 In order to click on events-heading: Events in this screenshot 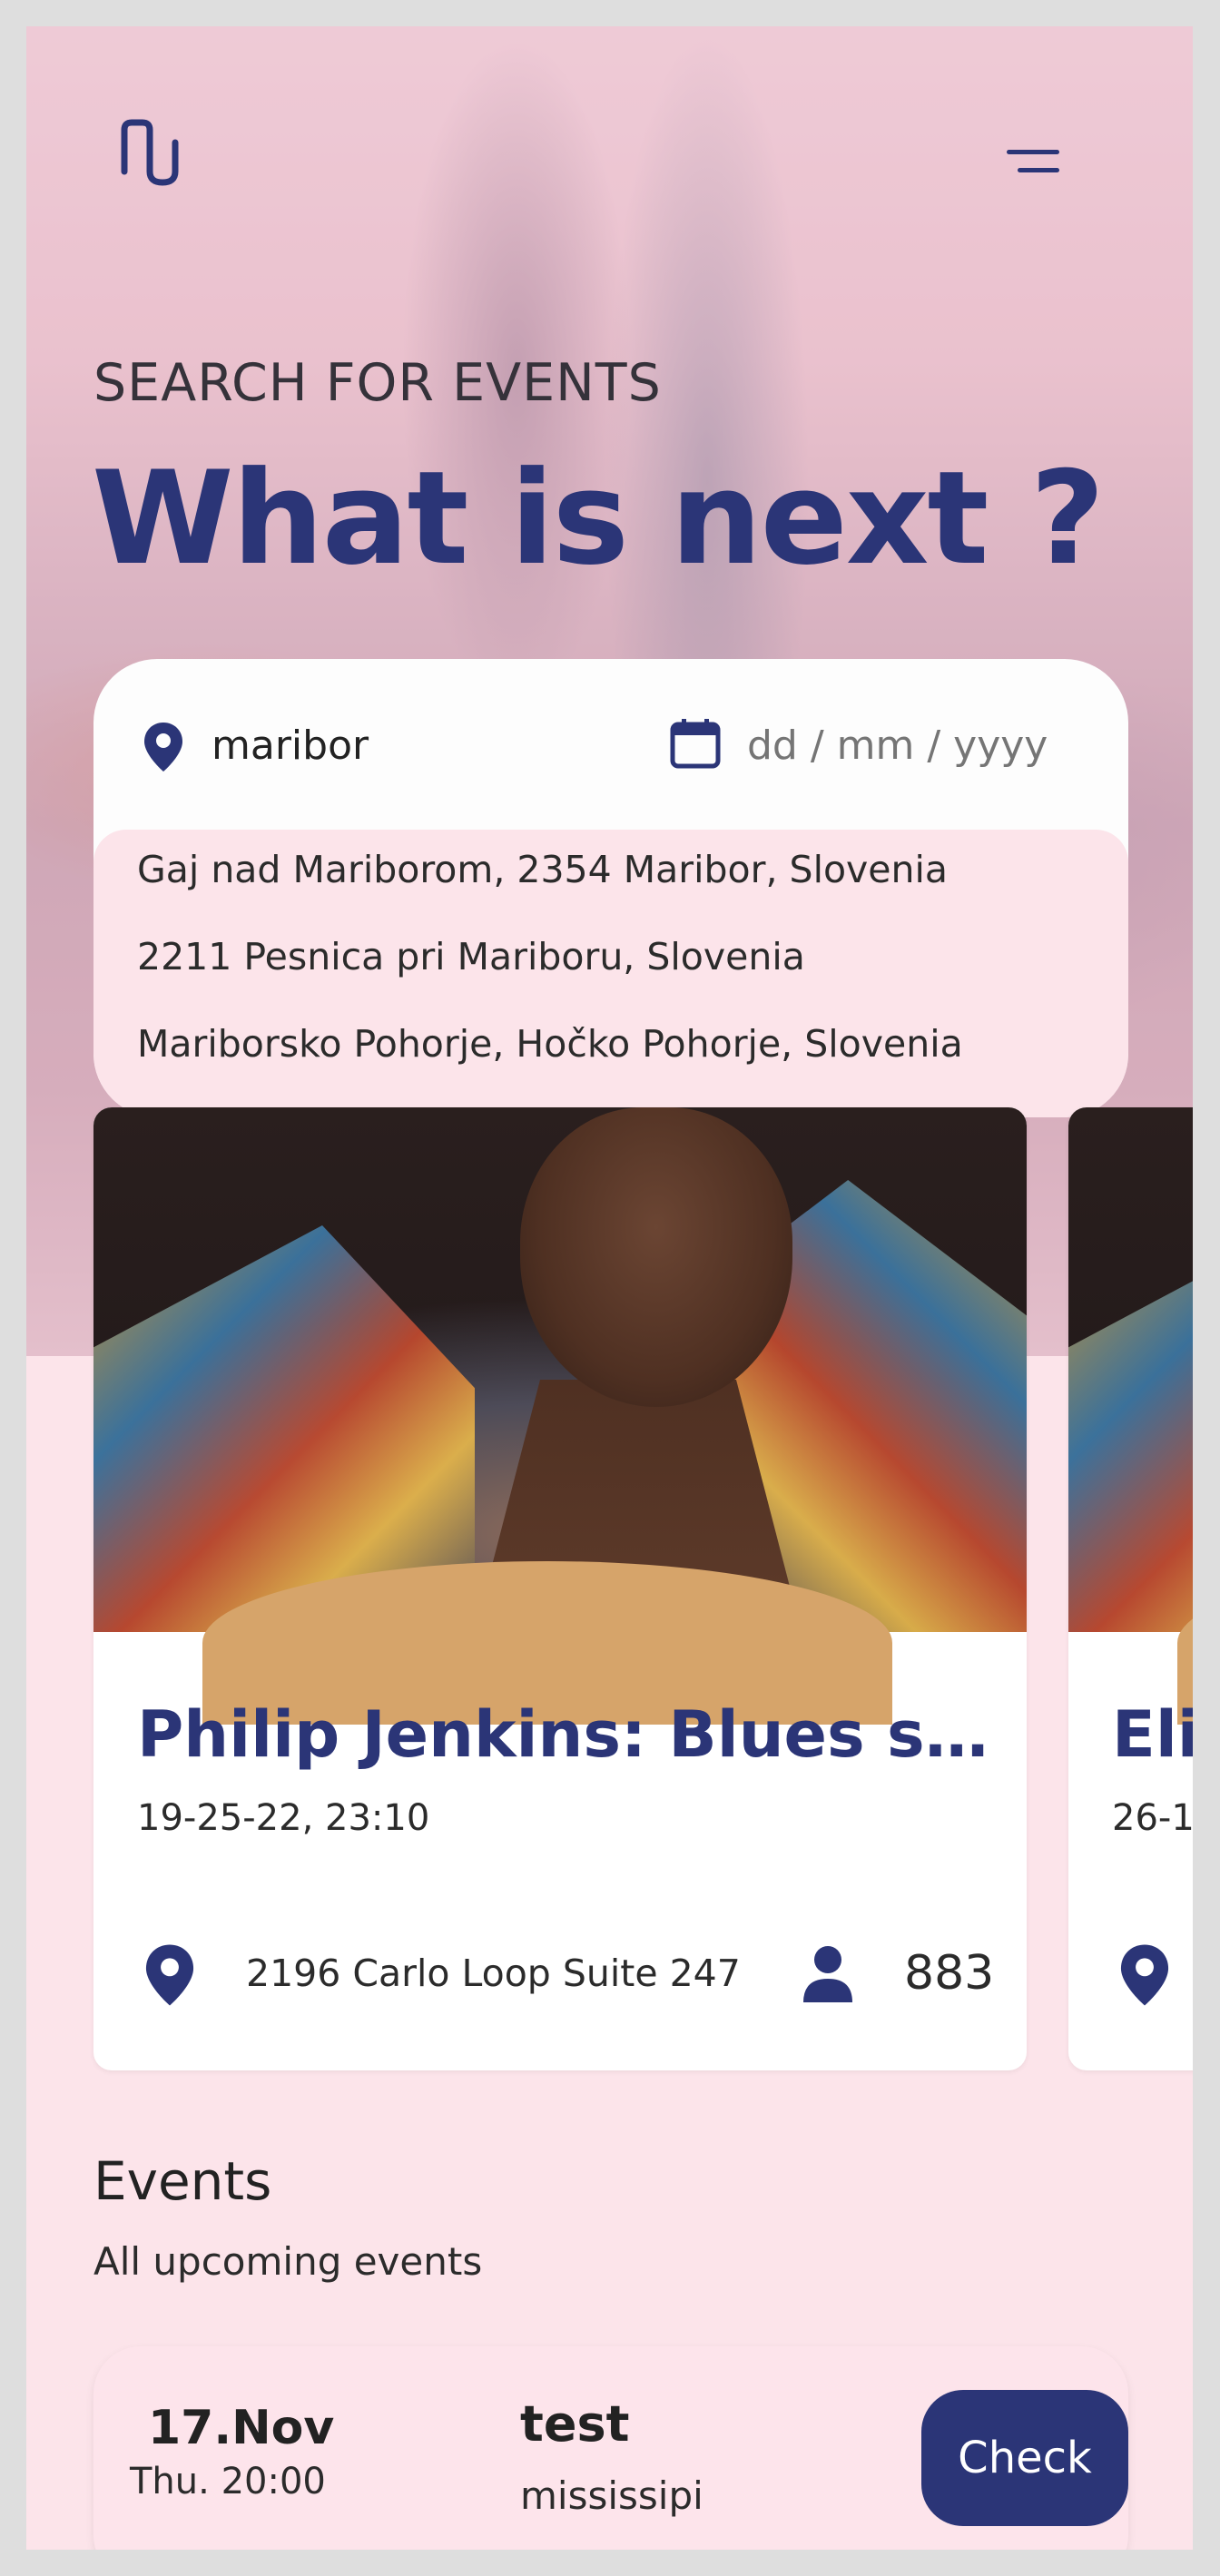, I will do `click(182, 2181)`.